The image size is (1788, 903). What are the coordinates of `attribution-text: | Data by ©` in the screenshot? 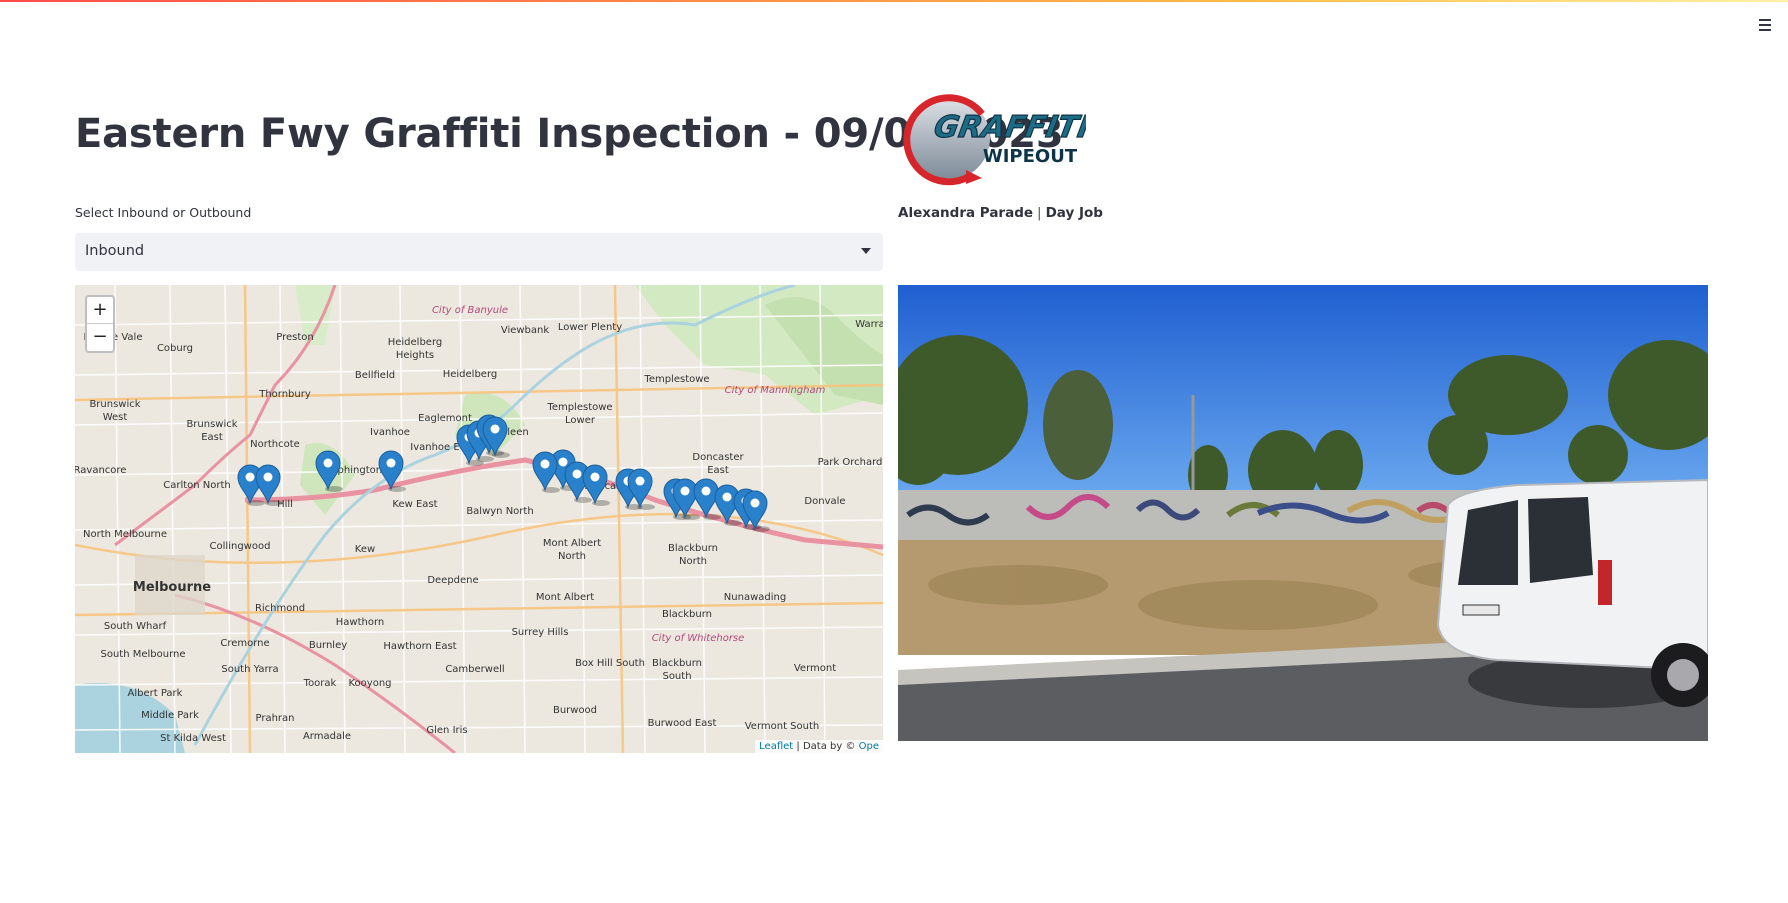 It's located at (826, 746).